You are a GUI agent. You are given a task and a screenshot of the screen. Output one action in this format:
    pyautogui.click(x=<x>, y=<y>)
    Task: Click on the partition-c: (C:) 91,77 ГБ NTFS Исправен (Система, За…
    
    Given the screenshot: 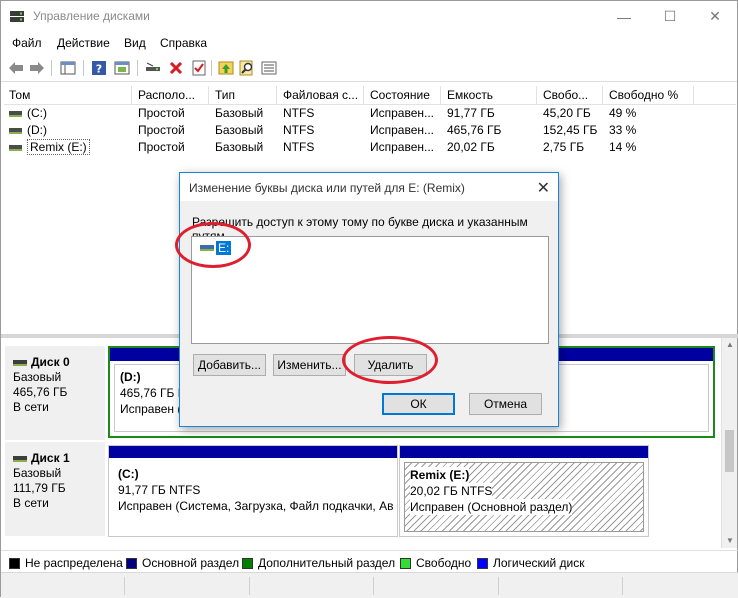 What is the action you would take?
    pyautogui.click(x=253, y=491)
    